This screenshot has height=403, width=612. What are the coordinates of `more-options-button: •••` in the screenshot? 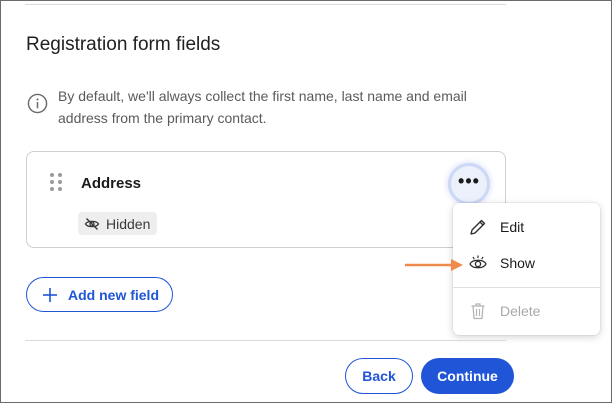 It's located at (469, 184).